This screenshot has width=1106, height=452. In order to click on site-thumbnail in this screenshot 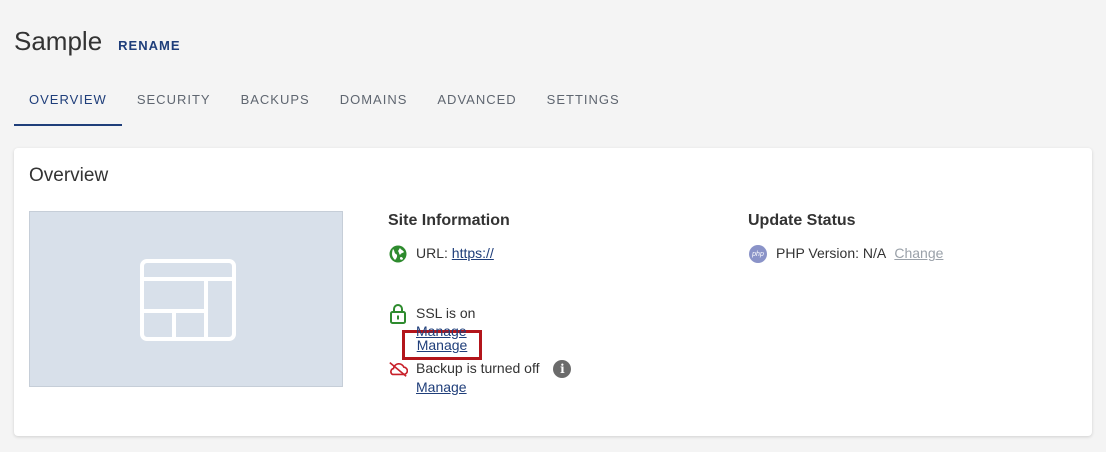, I will do `click(186, 299)`.